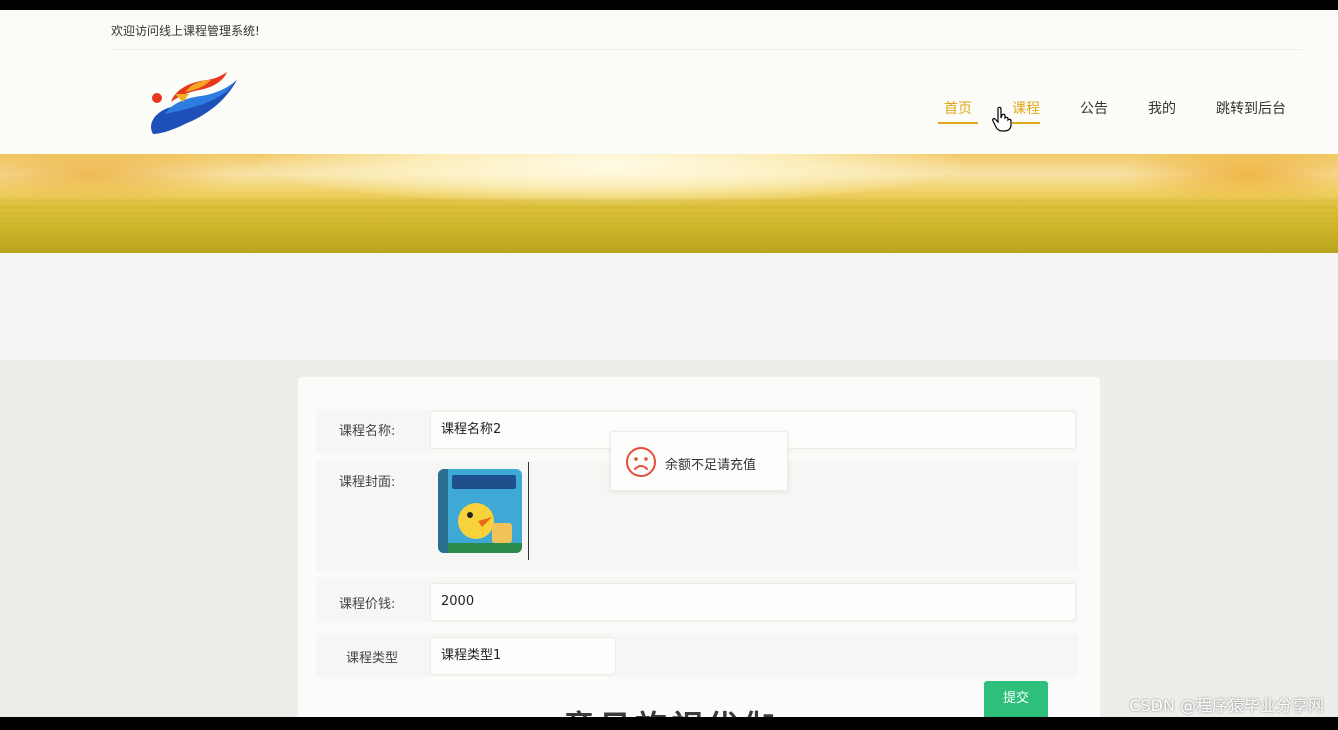  Describe the element at coordinates (1162, 114) in the screenshot. I see `nav-mine: 我的` at that location.